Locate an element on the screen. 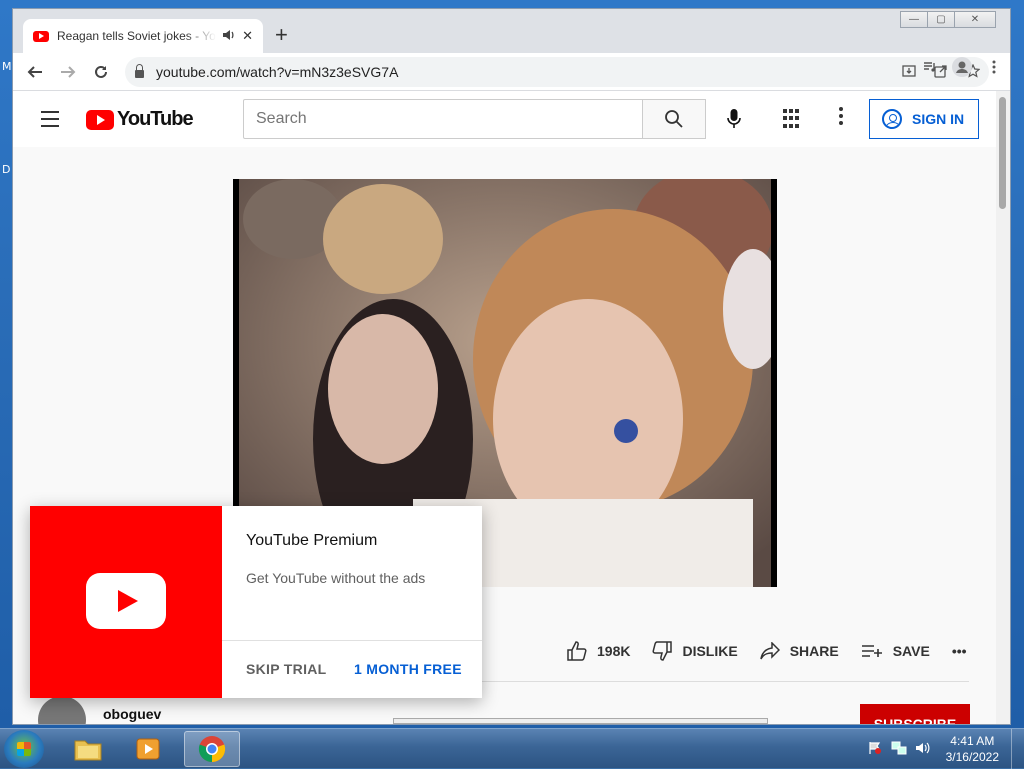 The height and width of the screenshot is (769, 1024). desktop-icon-label: D is located at coordinates (6, 169).